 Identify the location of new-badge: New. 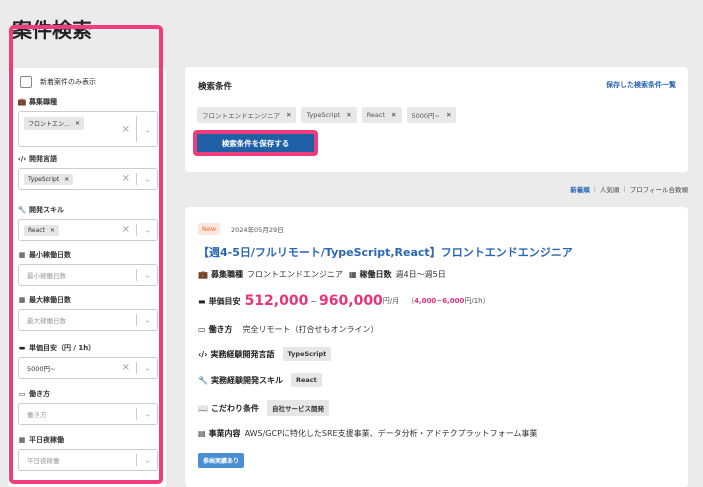
(209, 229).